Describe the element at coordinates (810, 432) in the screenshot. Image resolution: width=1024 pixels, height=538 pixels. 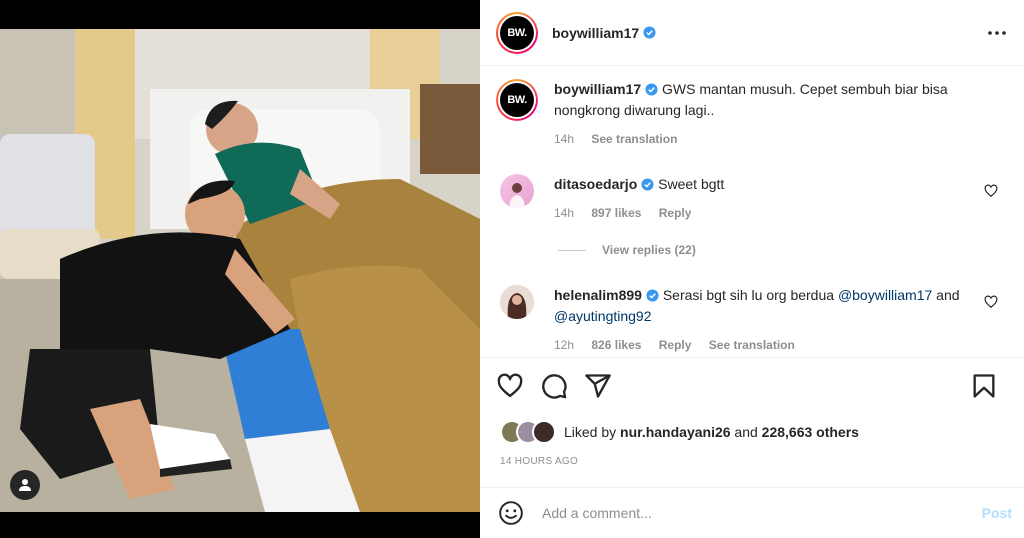
I see `likes-count: 228,663 others` at that location.